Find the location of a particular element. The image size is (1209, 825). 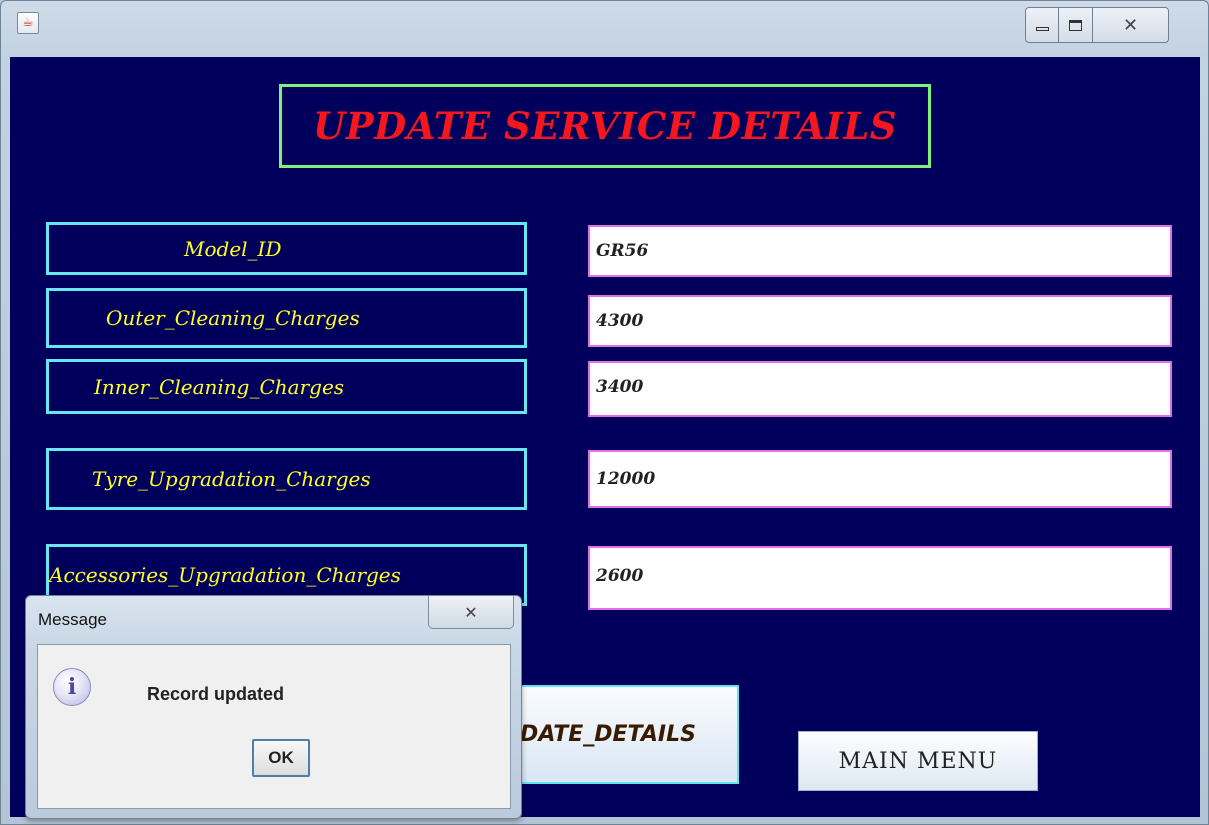

accessories-upgradation-label-text: Accessories_Upgradation_Charges is located at coordinates (225, 575).